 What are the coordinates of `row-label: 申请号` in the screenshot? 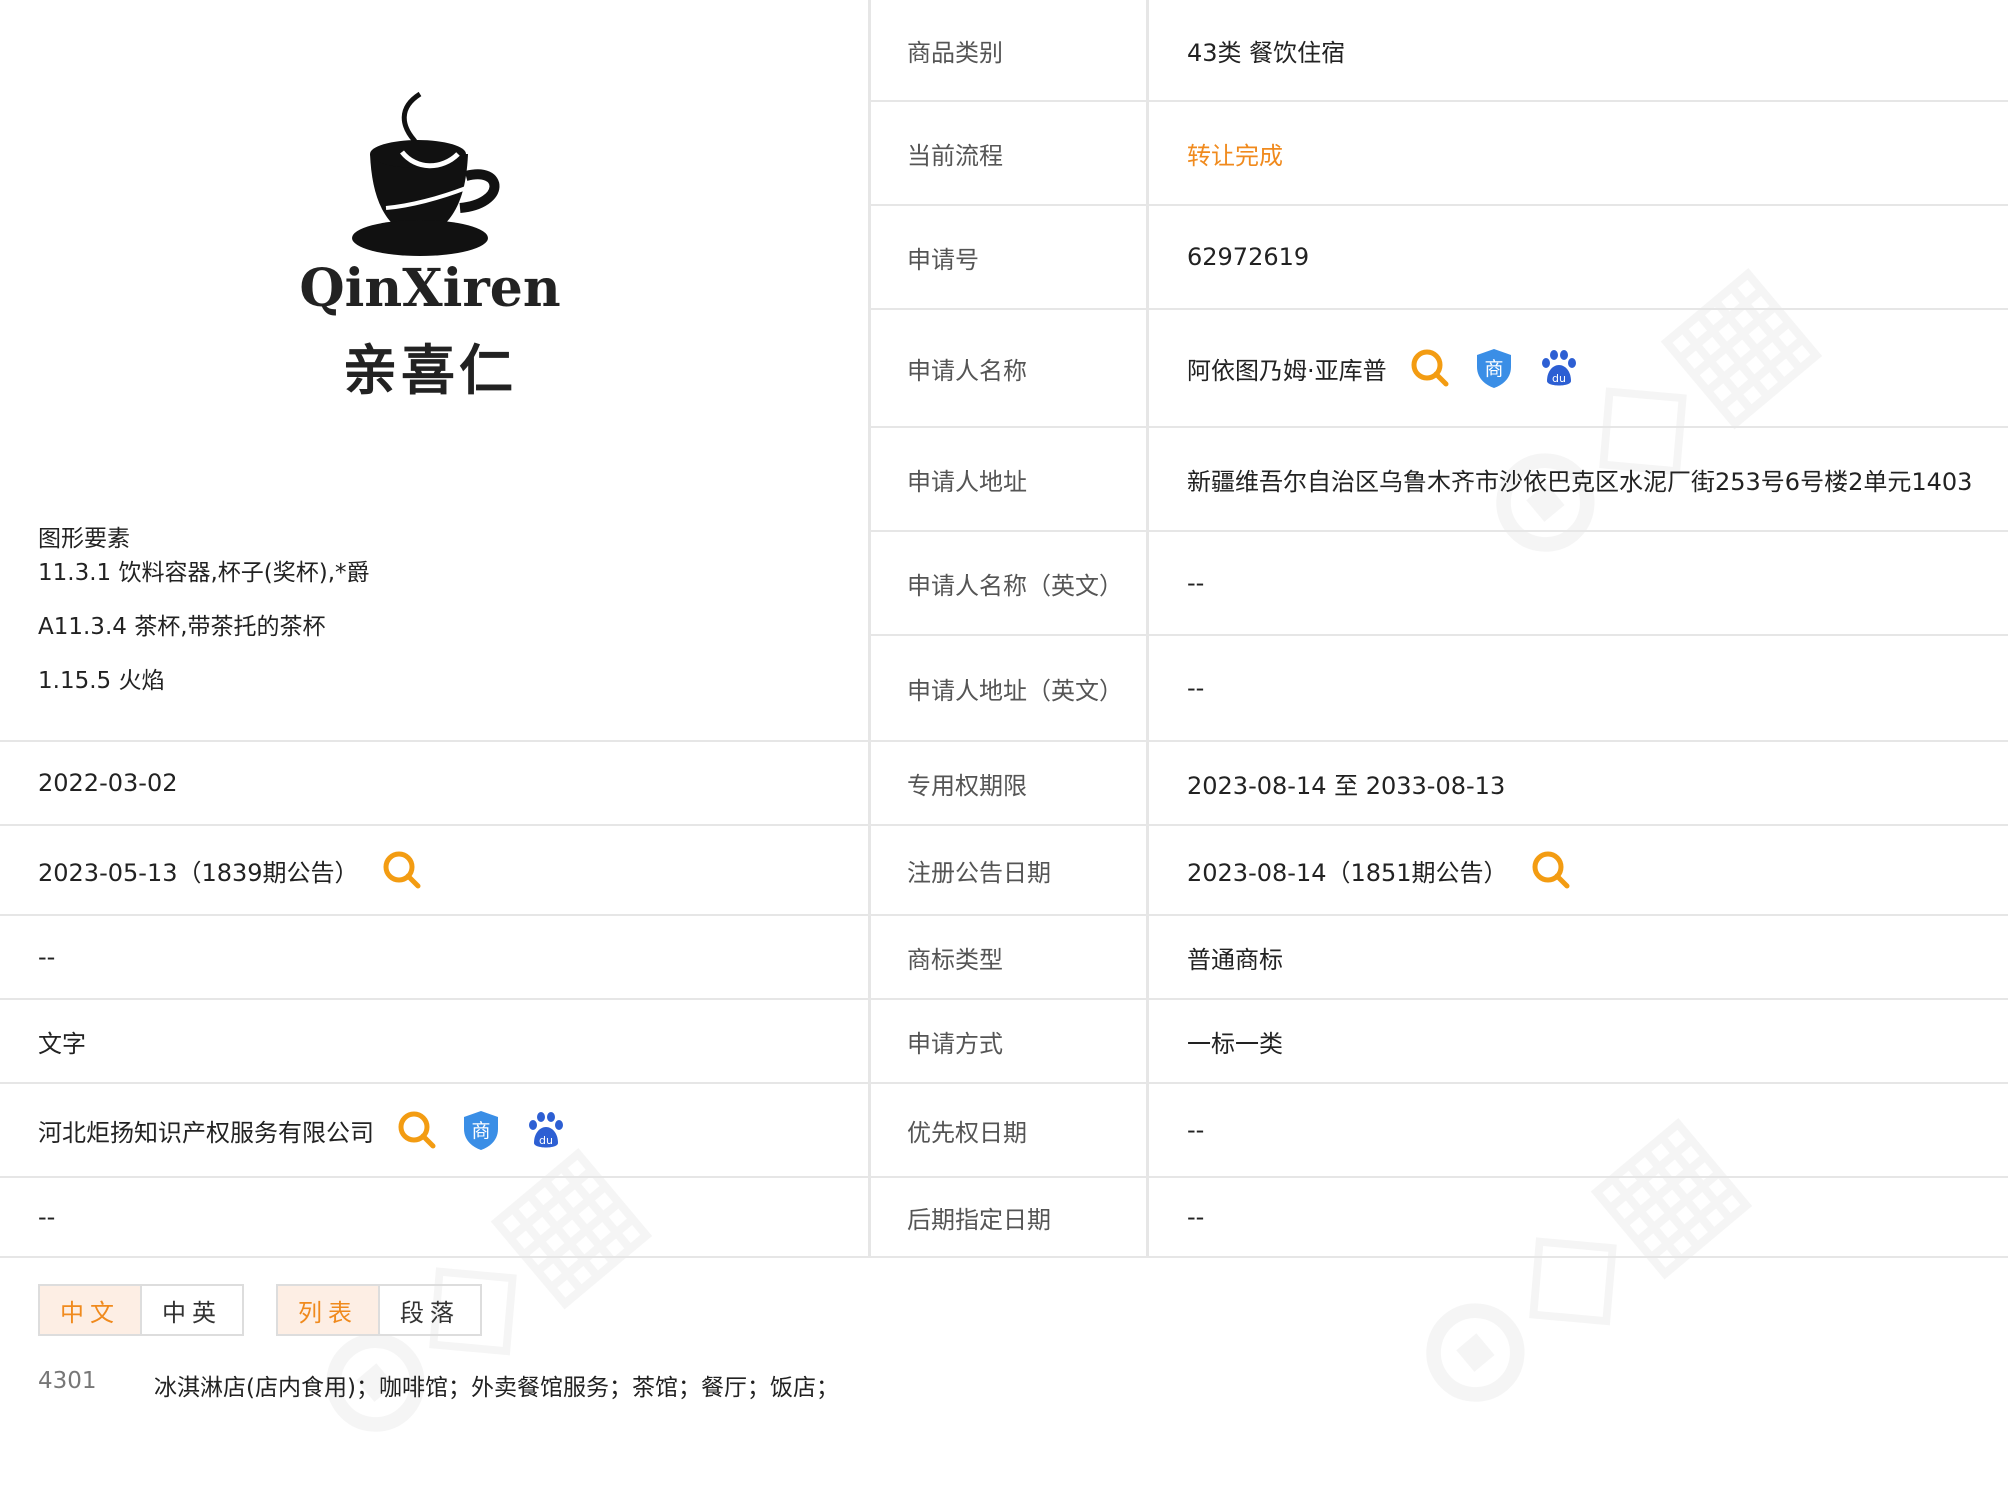 It's located at (1010, 257).